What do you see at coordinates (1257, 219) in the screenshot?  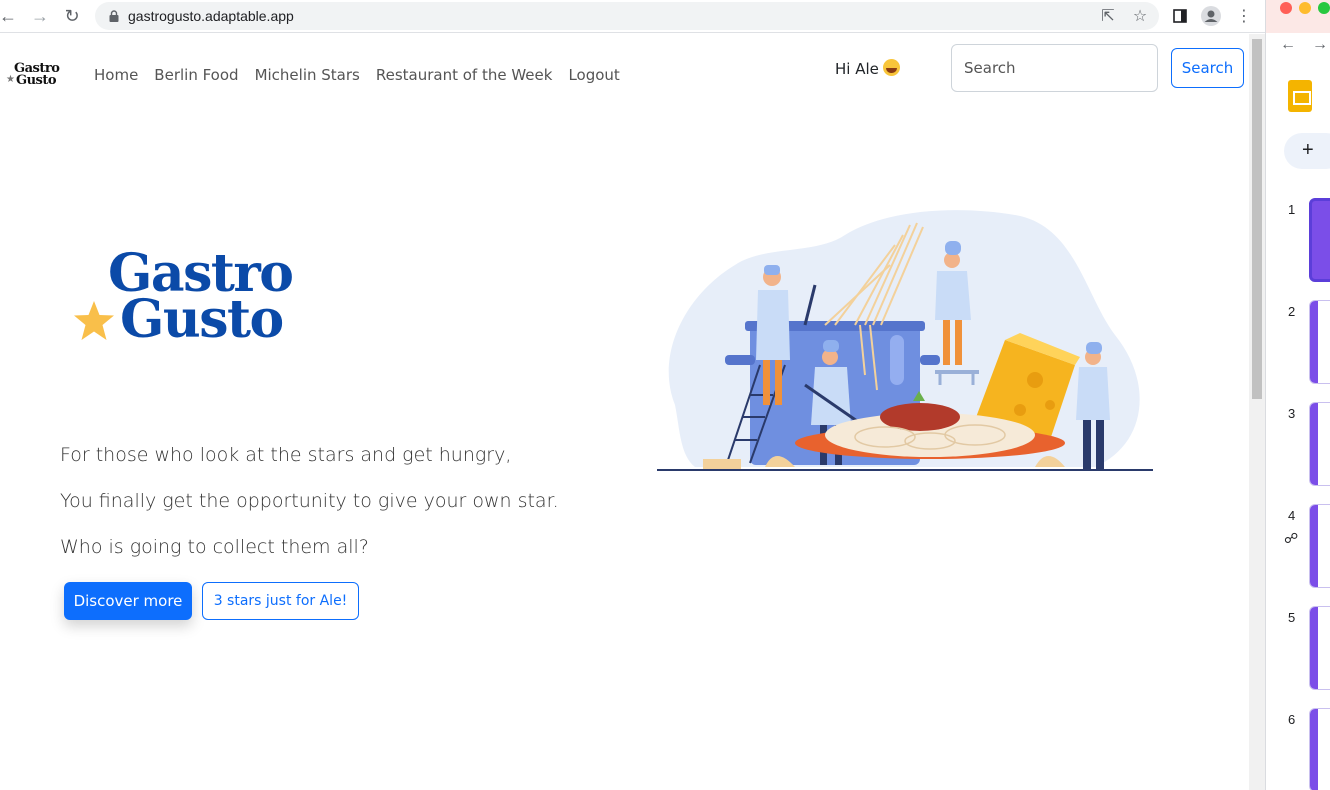 I see `scrollbar-thumb` at bounding box center [1257, 219].